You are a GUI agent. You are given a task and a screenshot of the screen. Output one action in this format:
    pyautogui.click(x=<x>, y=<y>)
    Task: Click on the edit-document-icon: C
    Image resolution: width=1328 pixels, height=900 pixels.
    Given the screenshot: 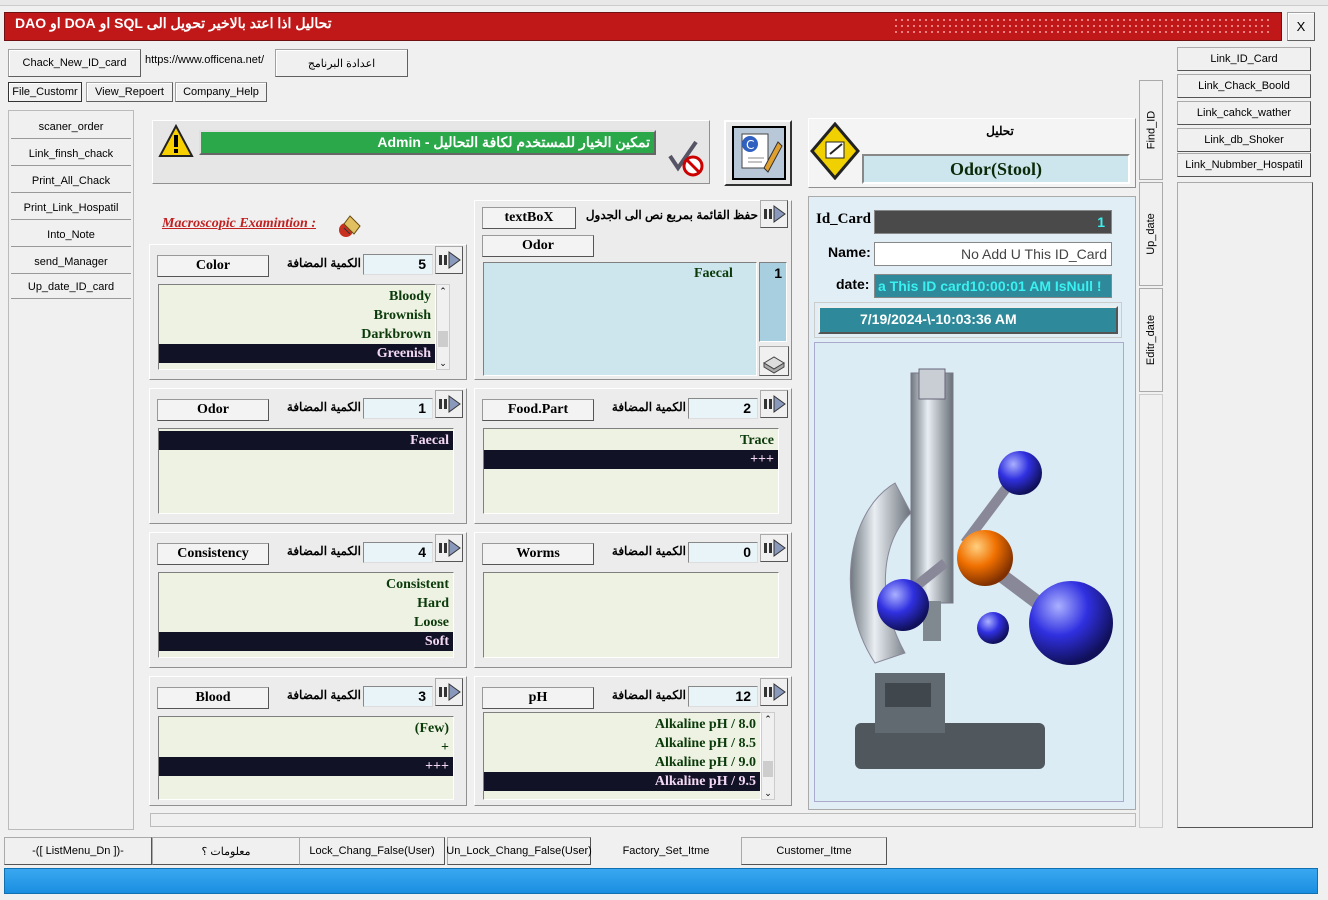 What is the action you would take?
    pyautogui.click(x=759, y=153)
    